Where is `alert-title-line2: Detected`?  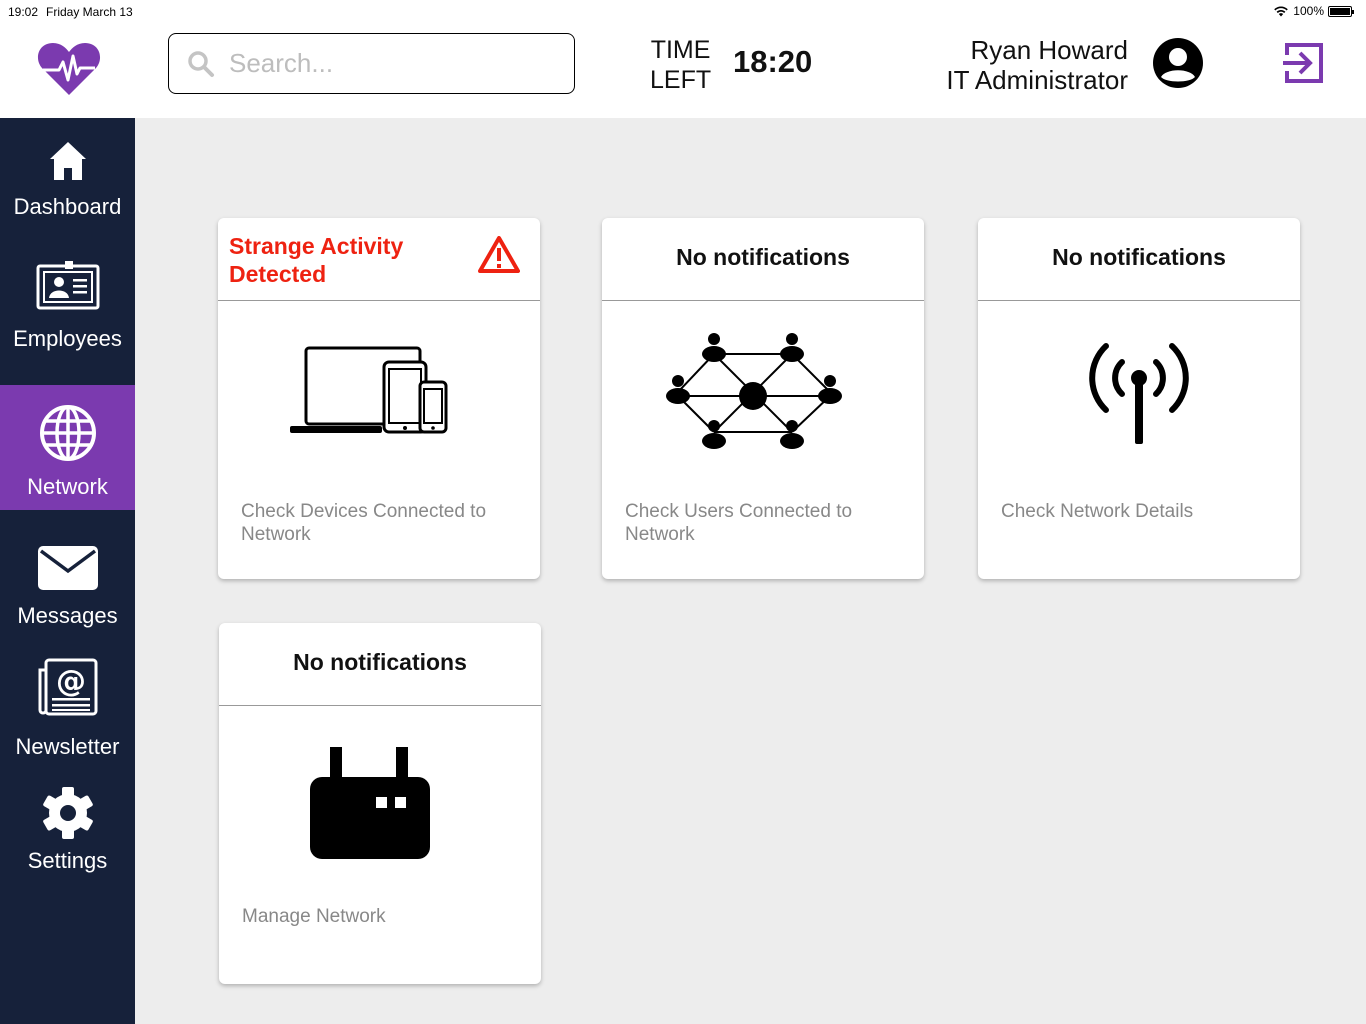 alert-title-line2: Detected is located at coordinates (278, 274).